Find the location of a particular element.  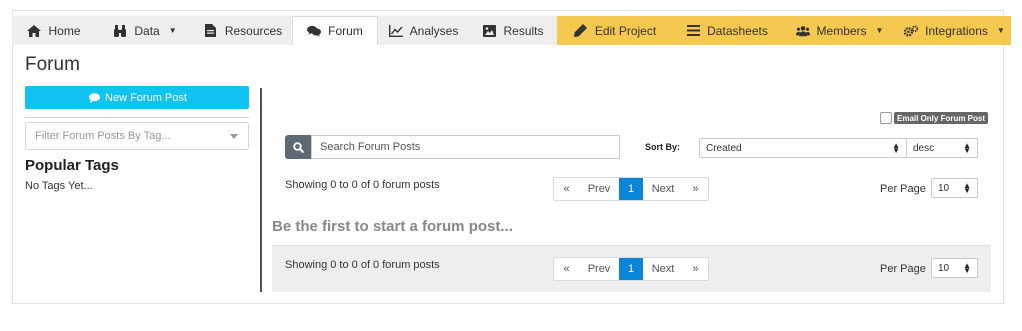

tab-datasheets-label: Datasheets is located at coordinates (737, 30).